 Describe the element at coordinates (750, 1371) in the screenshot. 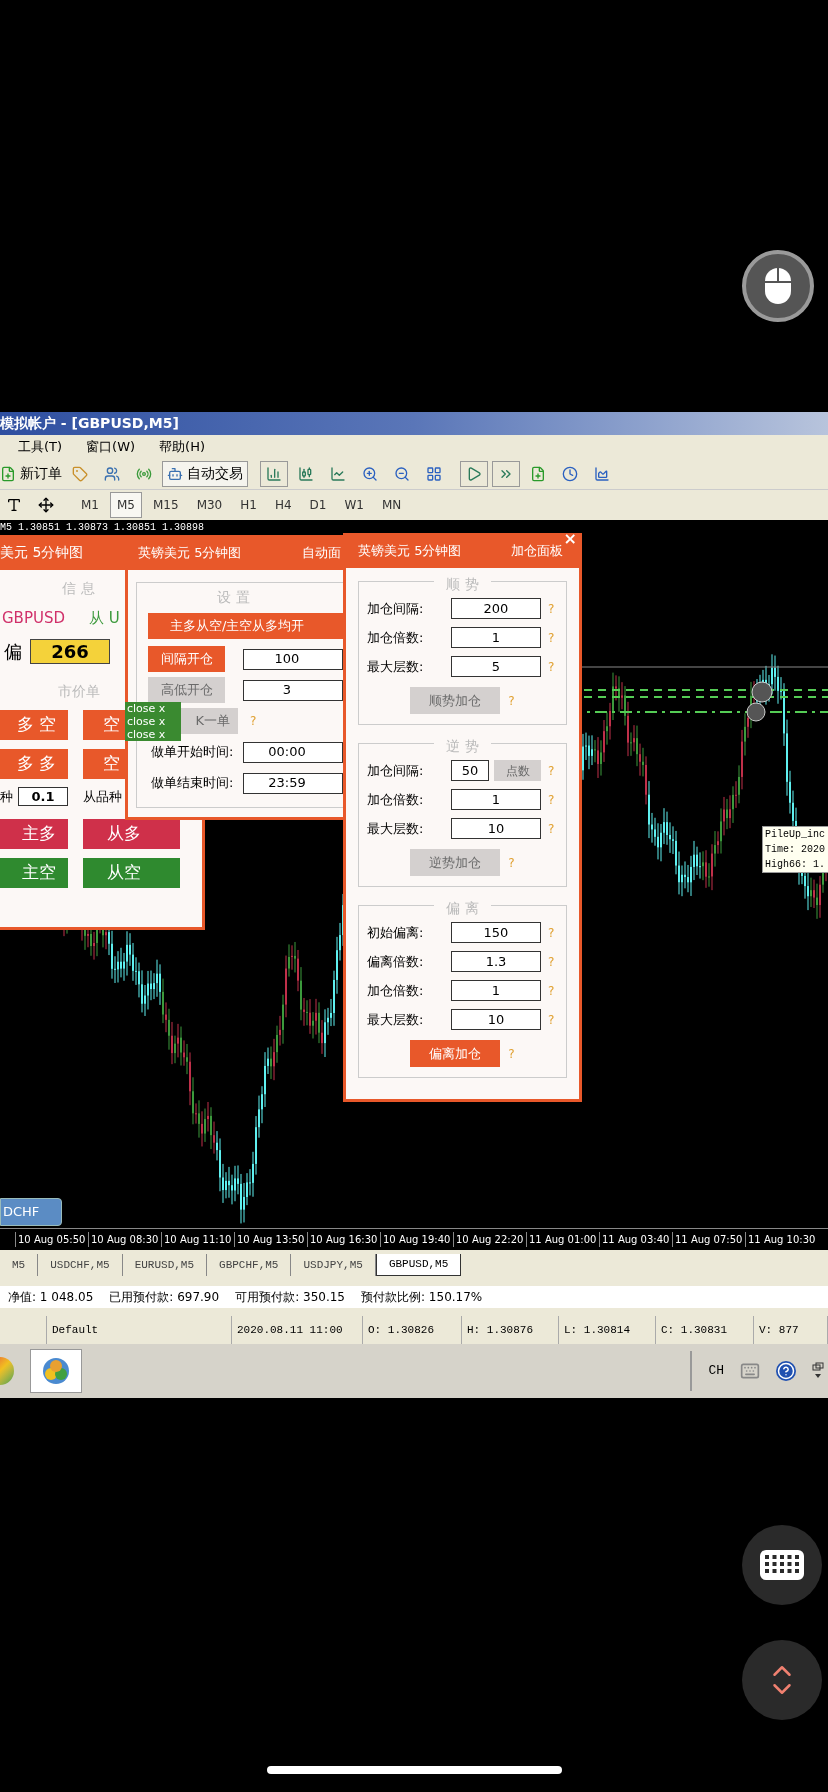

I see `keyboard-icon` at that location.